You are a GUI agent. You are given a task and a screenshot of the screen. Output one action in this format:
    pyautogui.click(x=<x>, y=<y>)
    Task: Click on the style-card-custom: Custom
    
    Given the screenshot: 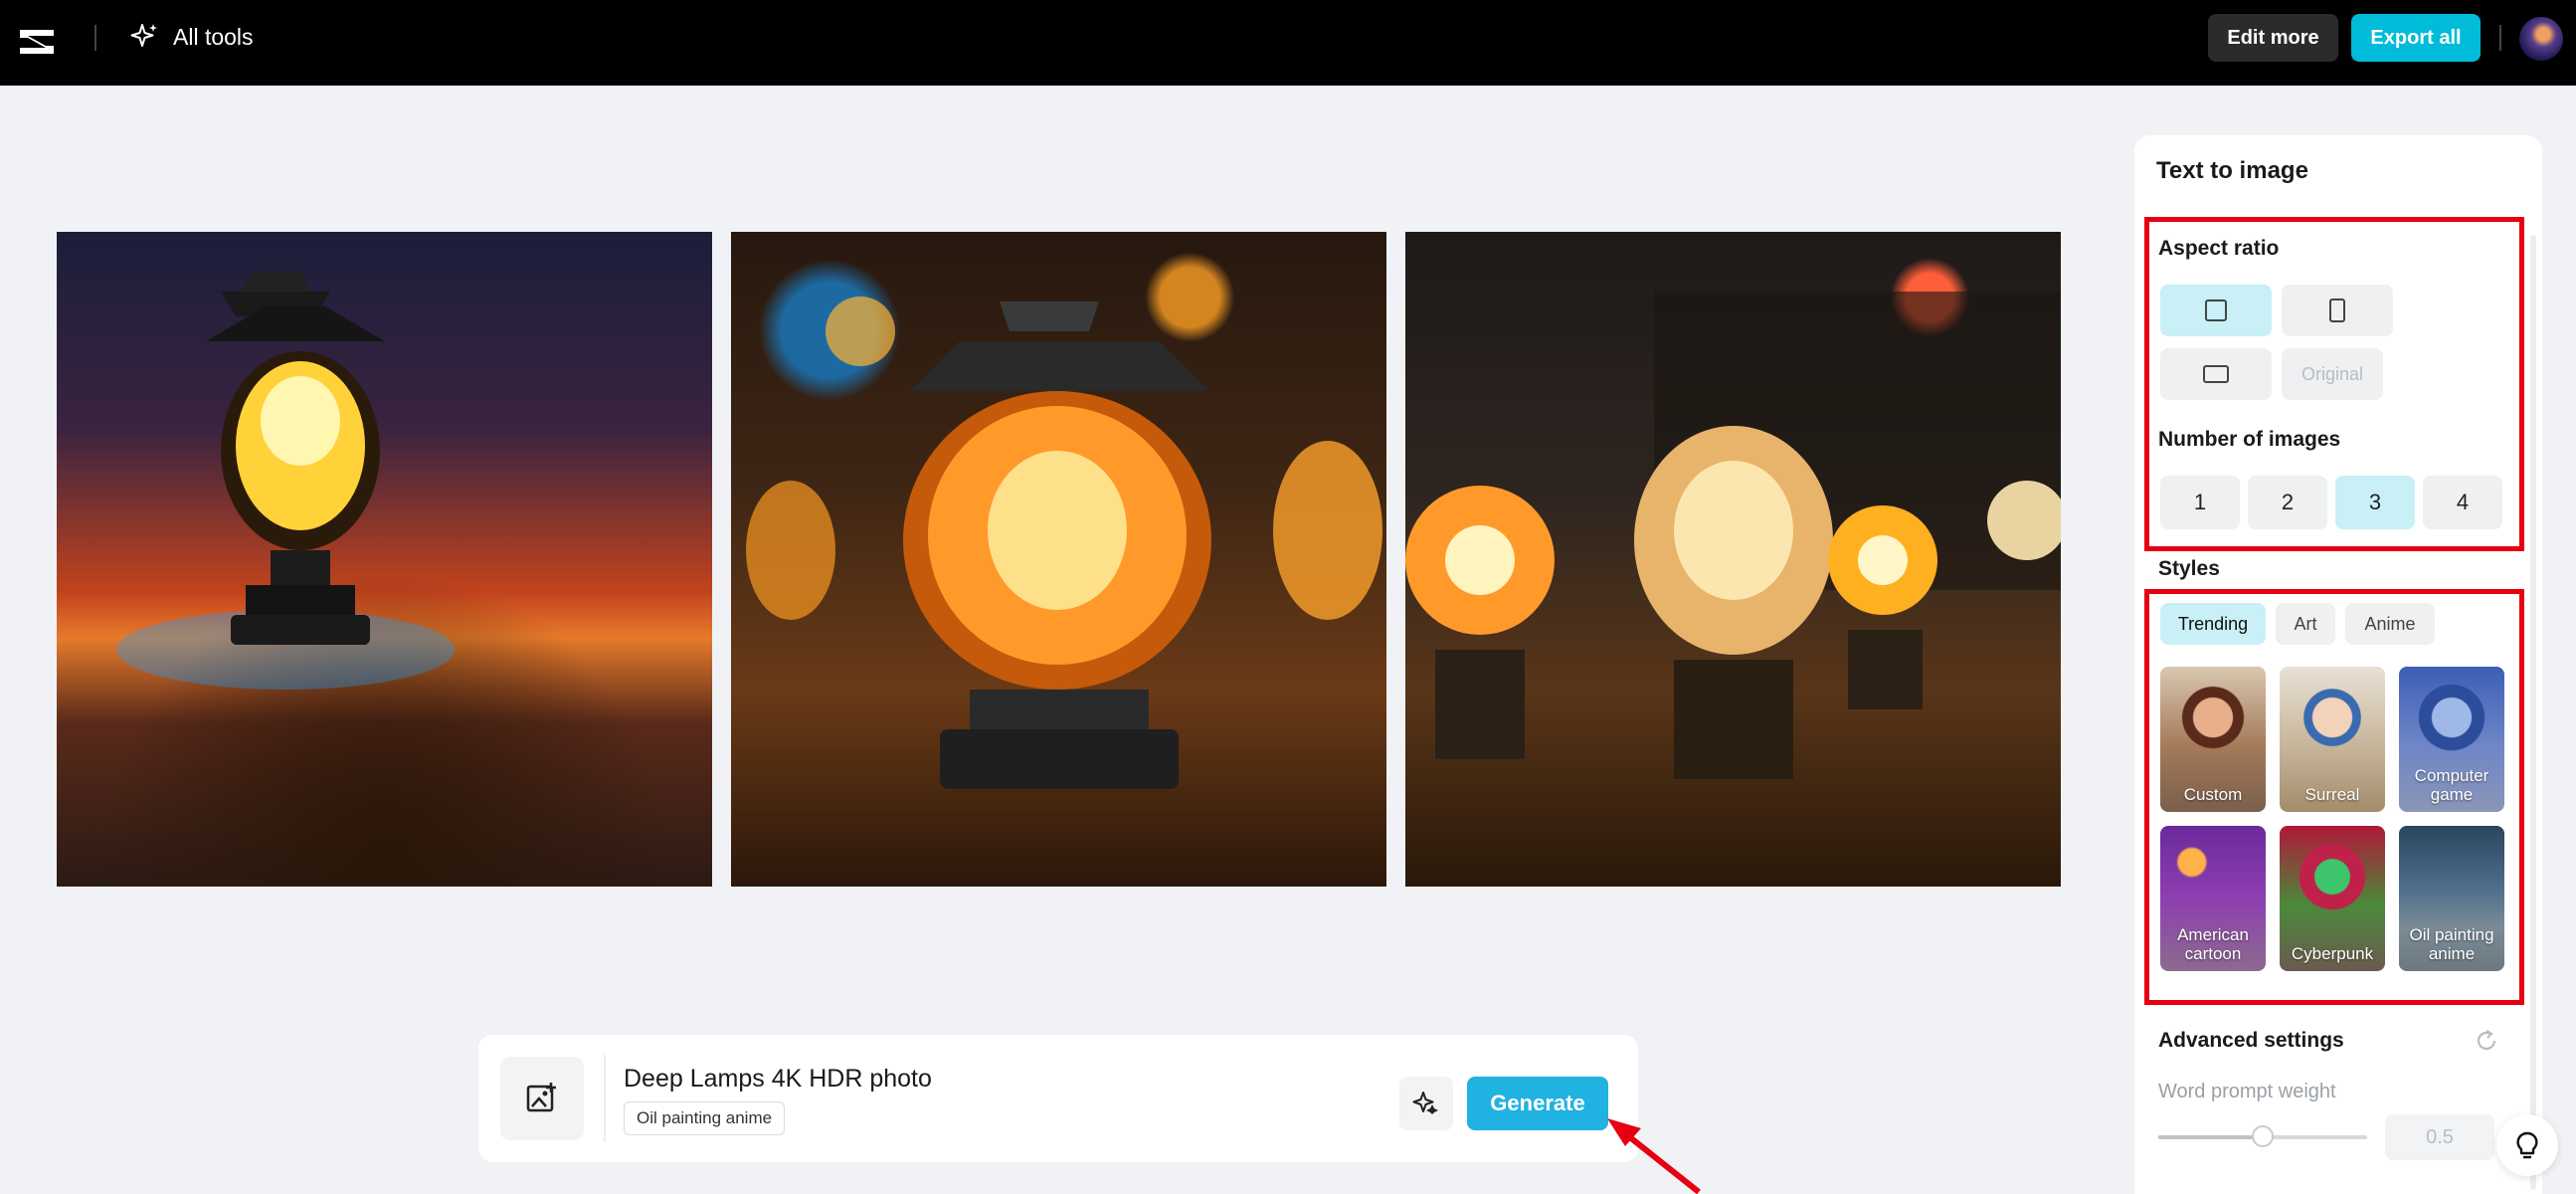 What is the action you would take?
    pyautogui.click(x=2213, y=739)
    